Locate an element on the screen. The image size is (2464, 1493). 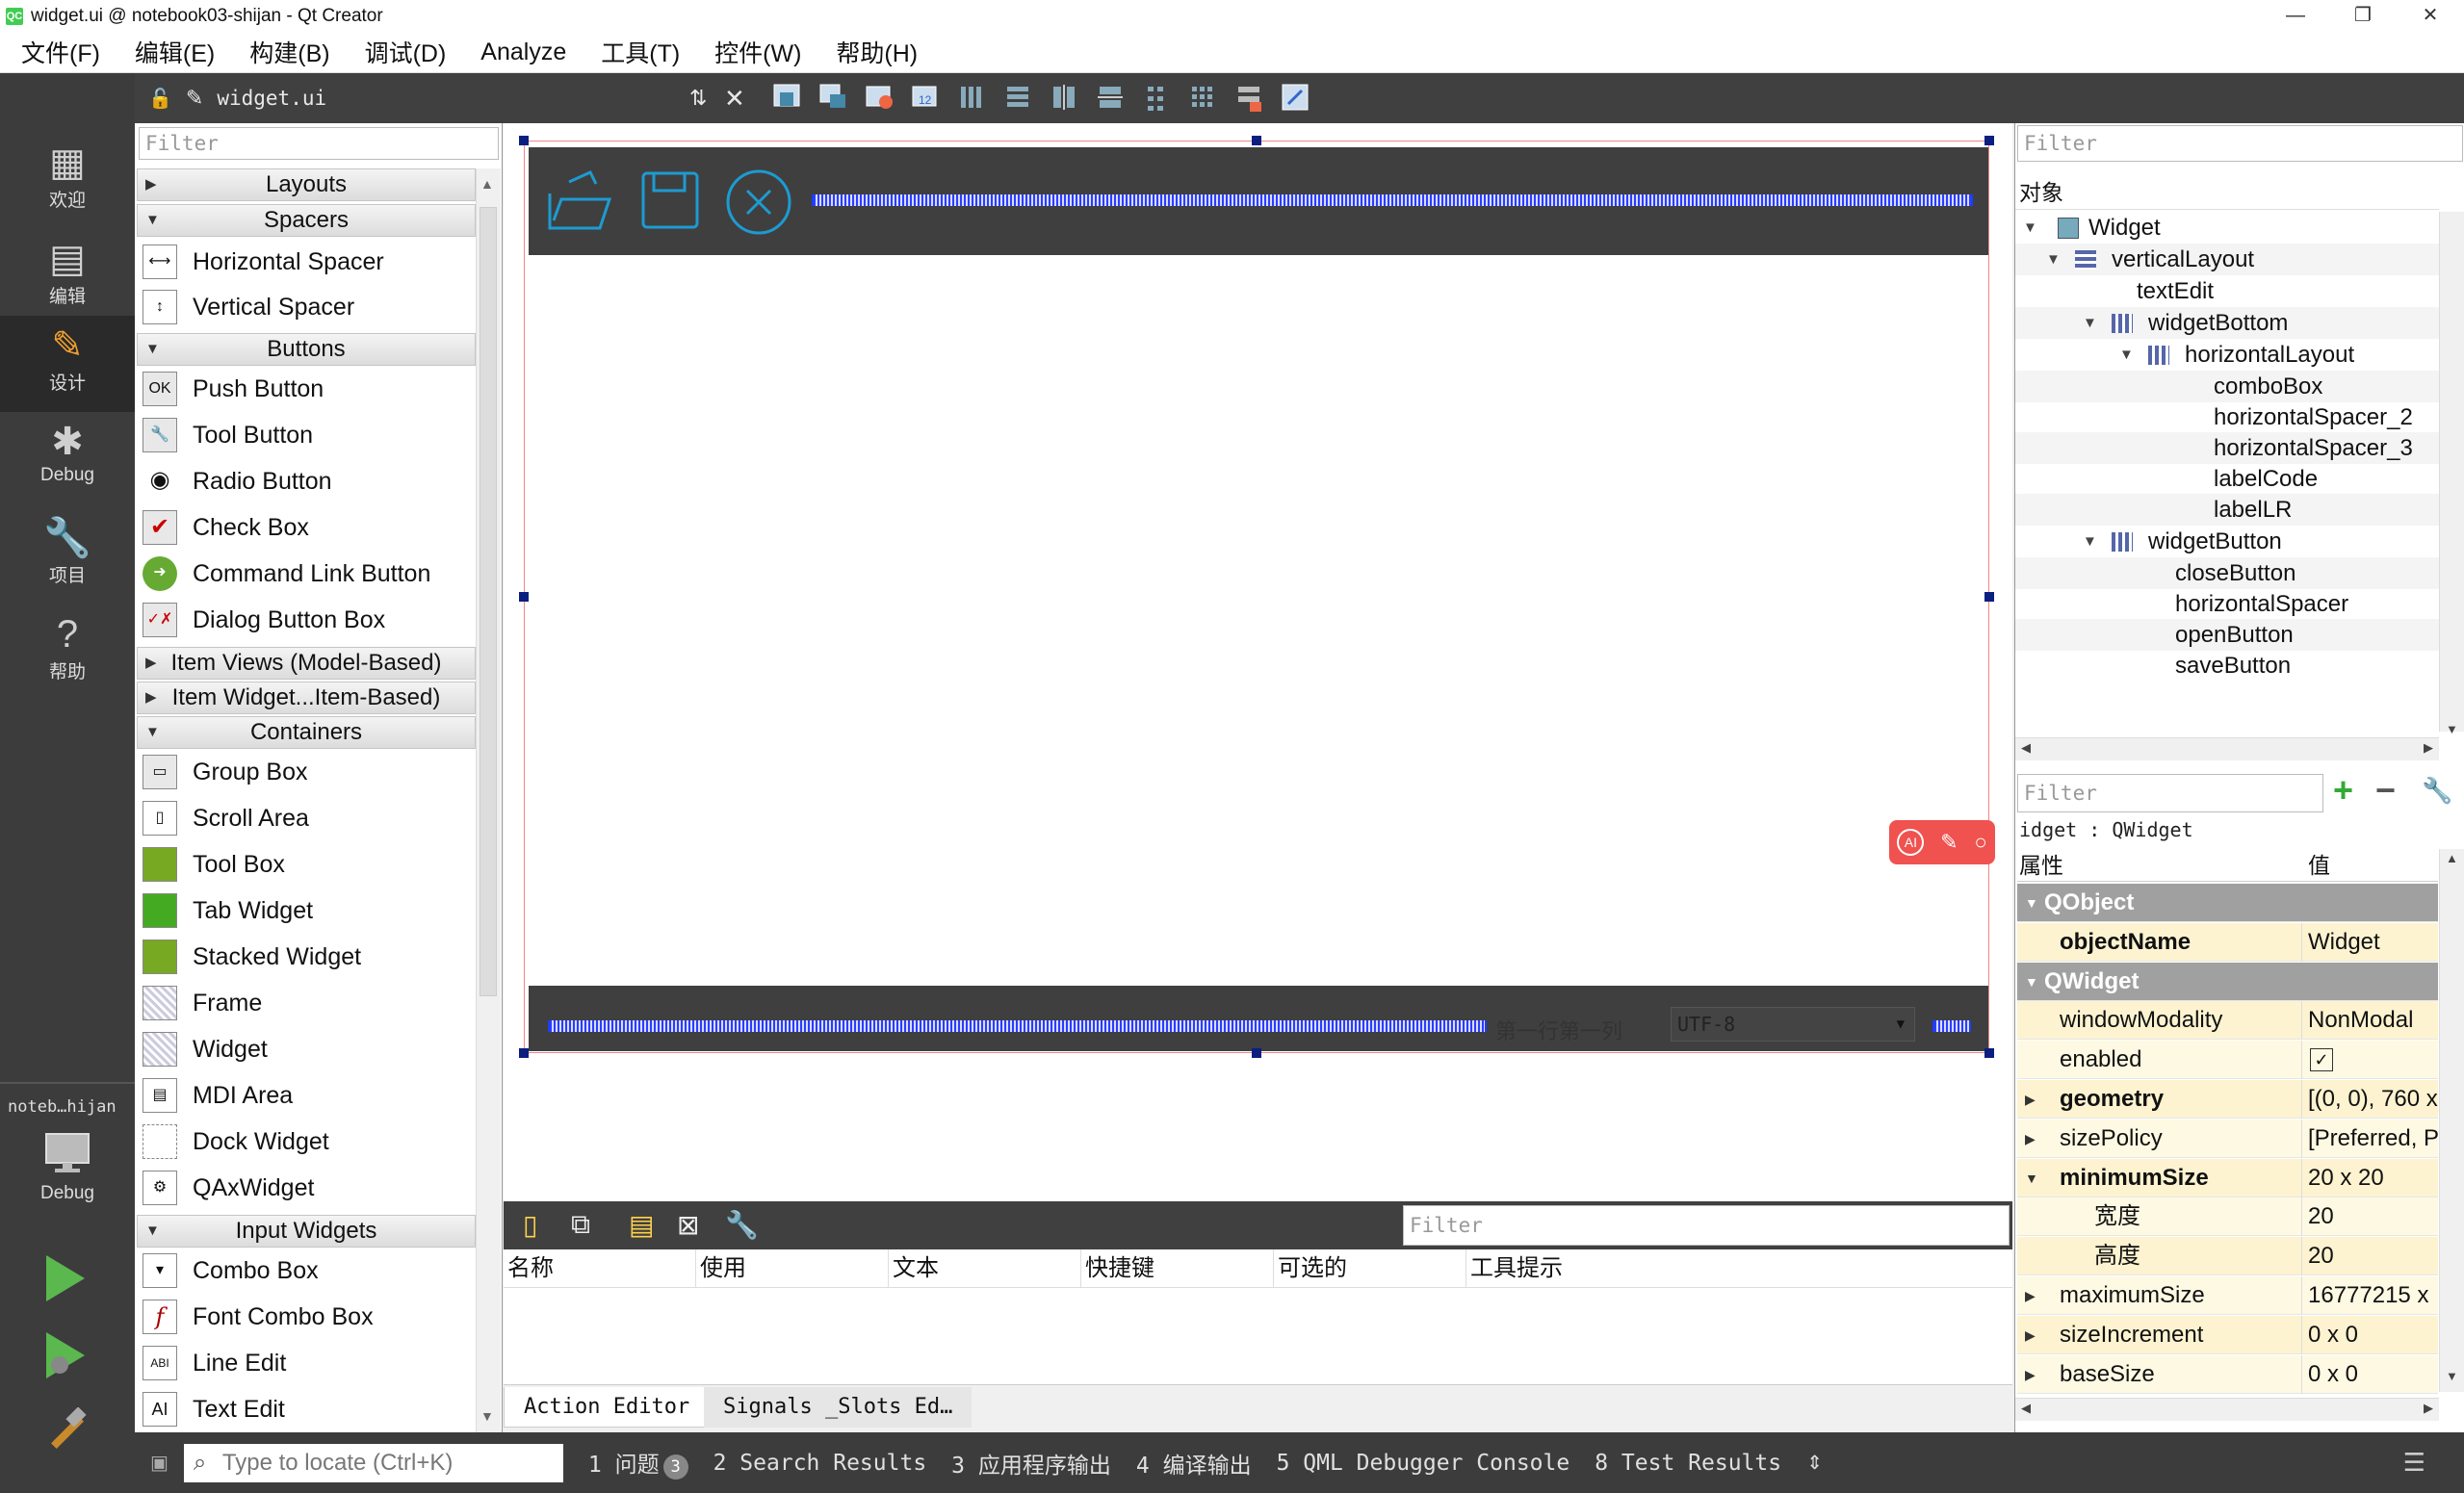
category-item-views: ▶ Item Views (Model-Based) is located at coordinates (306, 663).